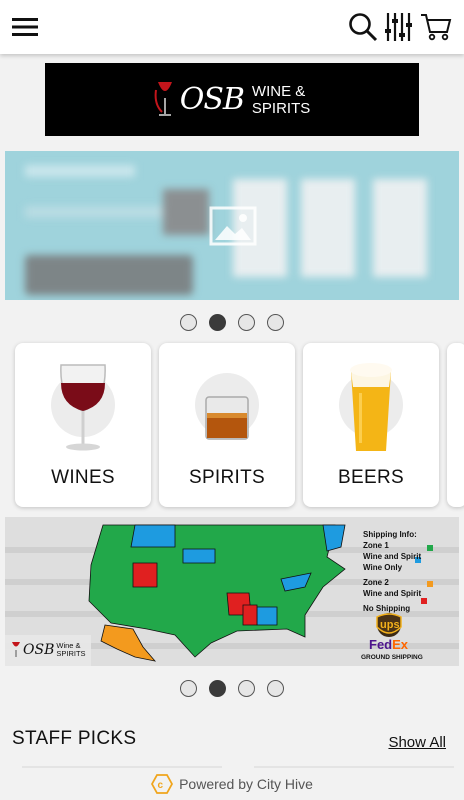 The height and width of the screenshot is (800, 464). I want to click on fedex-logo: FedEx, so click(388, 644).